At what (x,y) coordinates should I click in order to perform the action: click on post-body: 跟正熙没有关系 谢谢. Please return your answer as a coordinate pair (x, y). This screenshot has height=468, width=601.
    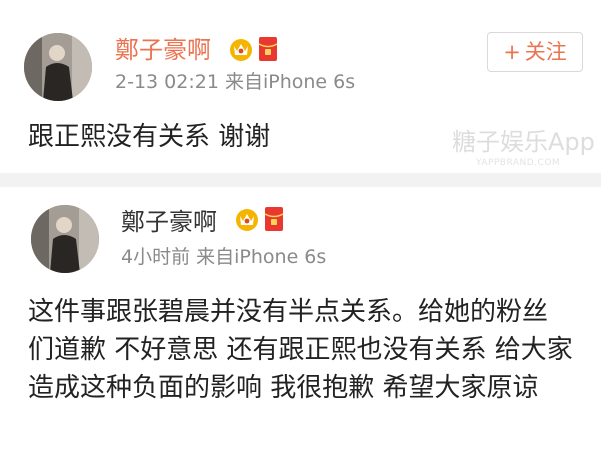
    Looking at the image, I should click on (149, 137).